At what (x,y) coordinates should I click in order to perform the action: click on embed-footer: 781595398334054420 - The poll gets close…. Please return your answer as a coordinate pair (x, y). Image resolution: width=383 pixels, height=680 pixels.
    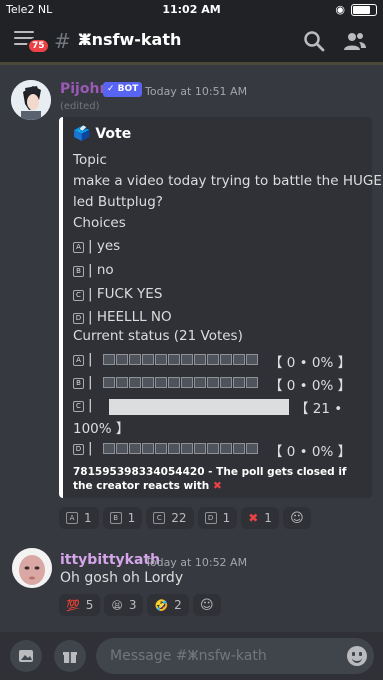
    Looking at the image, I should click on (210, 479).